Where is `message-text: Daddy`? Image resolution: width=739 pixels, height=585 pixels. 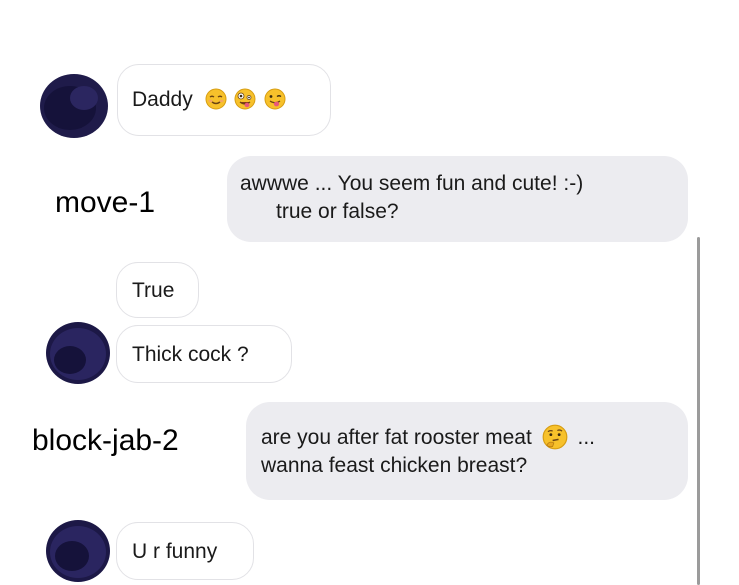 message-text: Daddy is located at coordinates (162, 99).